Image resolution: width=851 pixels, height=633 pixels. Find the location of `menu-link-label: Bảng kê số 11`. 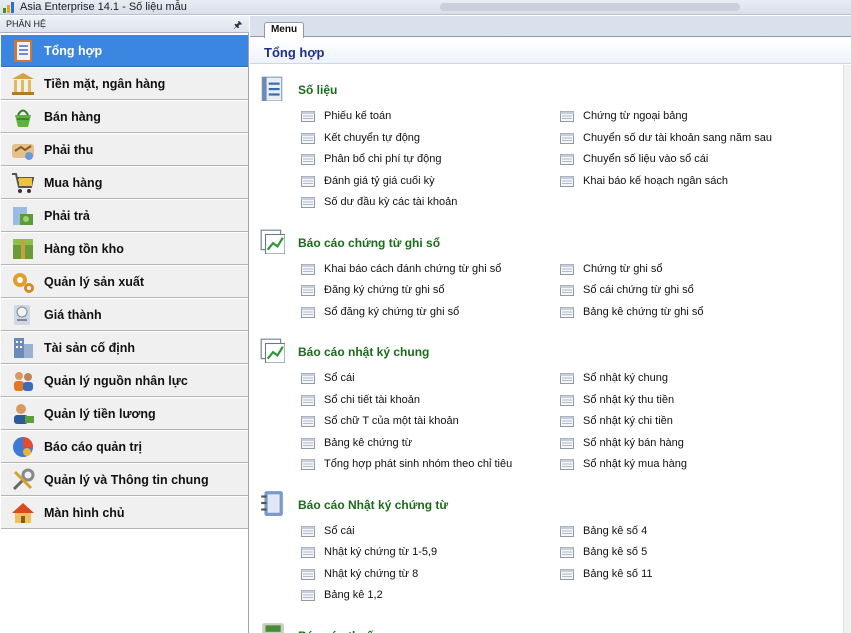

menu-link-label: Bảng kê số 11 is located at coordinates (618, 573).